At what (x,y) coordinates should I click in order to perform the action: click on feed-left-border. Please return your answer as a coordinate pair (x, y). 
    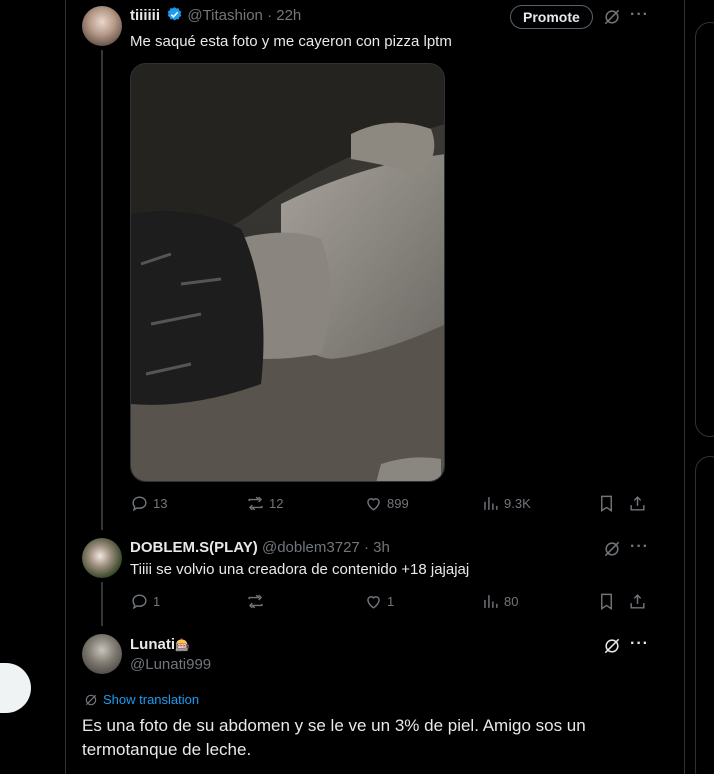
    Looking at the image, I should click on (65, 387).